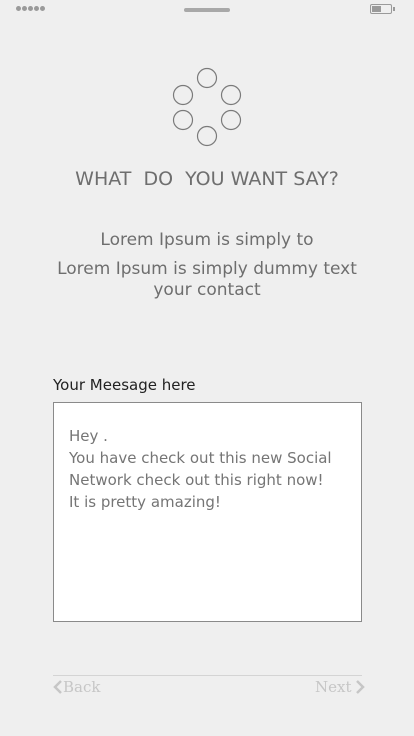 This screenshot has width=414, height=736. I want to click on next-button: Next, so click(340, 687).